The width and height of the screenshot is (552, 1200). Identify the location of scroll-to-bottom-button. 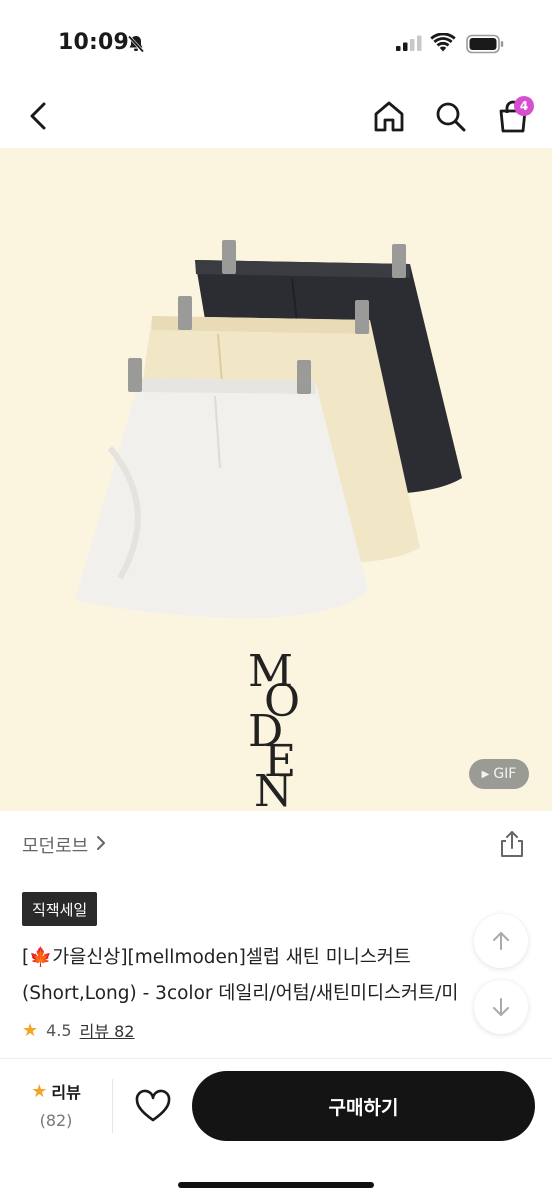
(501, 1007).